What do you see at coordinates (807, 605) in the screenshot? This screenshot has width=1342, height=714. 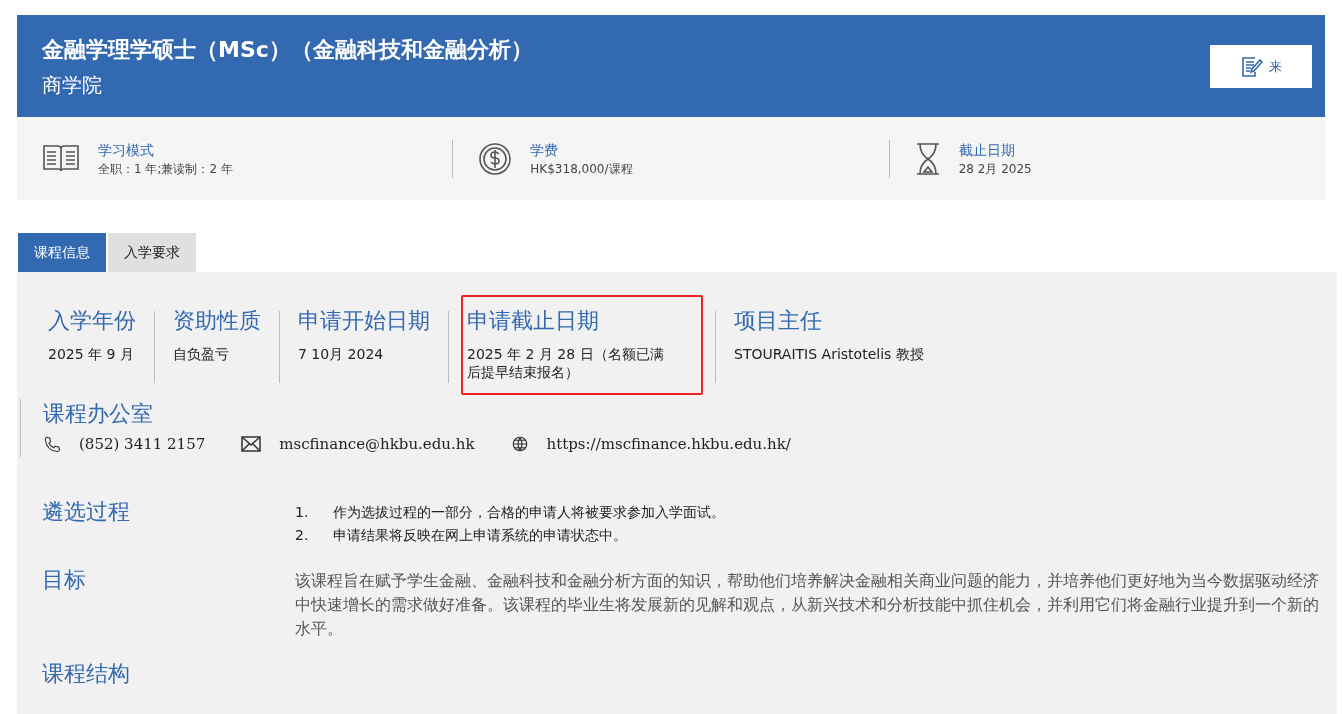 I see `section-paragraph: 该课程旨在赋予学生金融、金融科技和金融分析方面的知识，帮助他们培养解决金融相关商业问题的能力，并培养他们更好地为当今数据驱动经济中快速增长的需求做好准备。该课程的毕业生将发展新的见解和观点，从新兴技术和分析技能中抓住机会，并利用它们将金融行业提升到一个新的水平。` at bounding box center [807, 605].